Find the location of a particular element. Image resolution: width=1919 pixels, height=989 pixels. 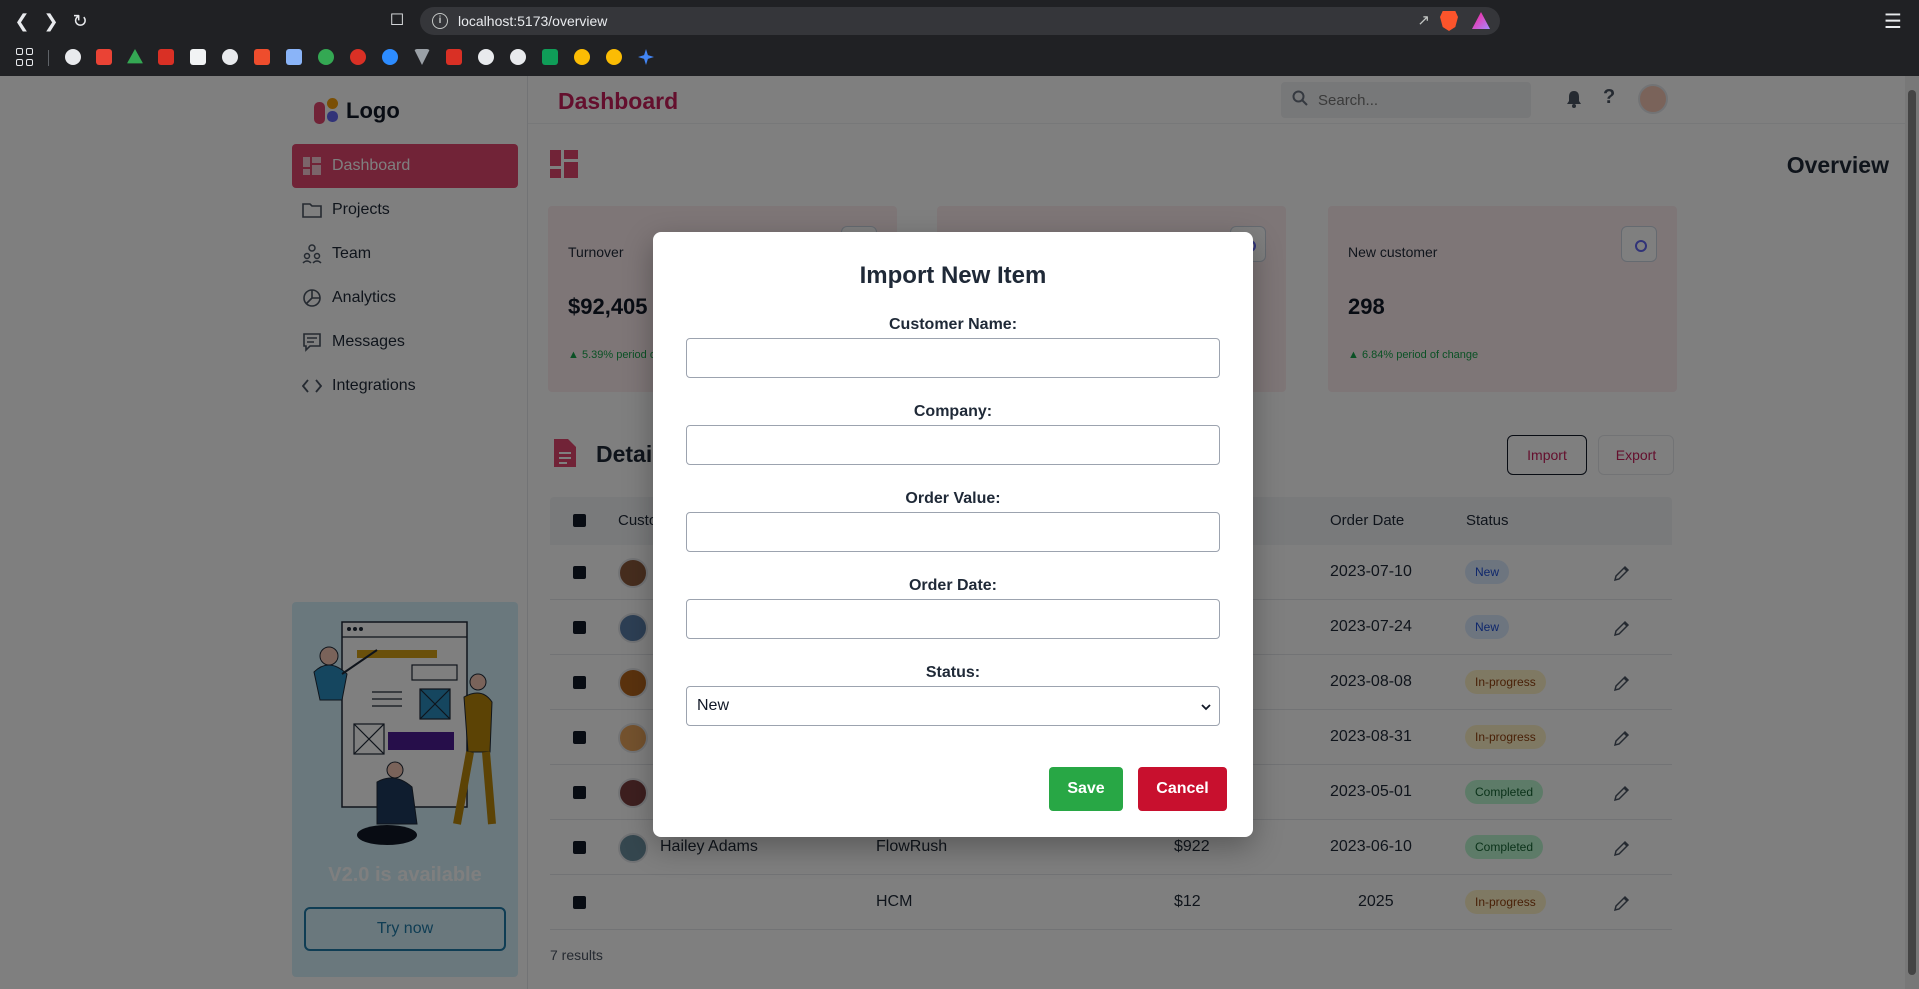

bookmark-zoom-icon is located at coordinates (390, 57).